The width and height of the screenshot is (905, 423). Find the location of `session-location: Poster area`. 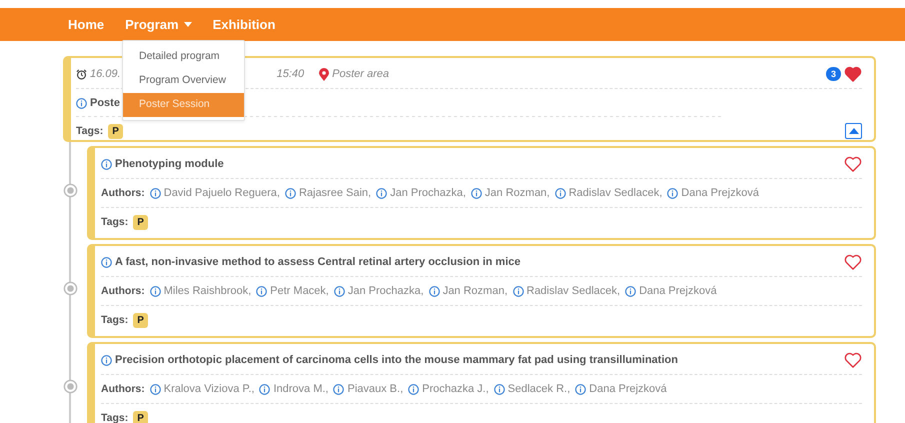

session-location: Poster area is located at coordinates (360, 74).